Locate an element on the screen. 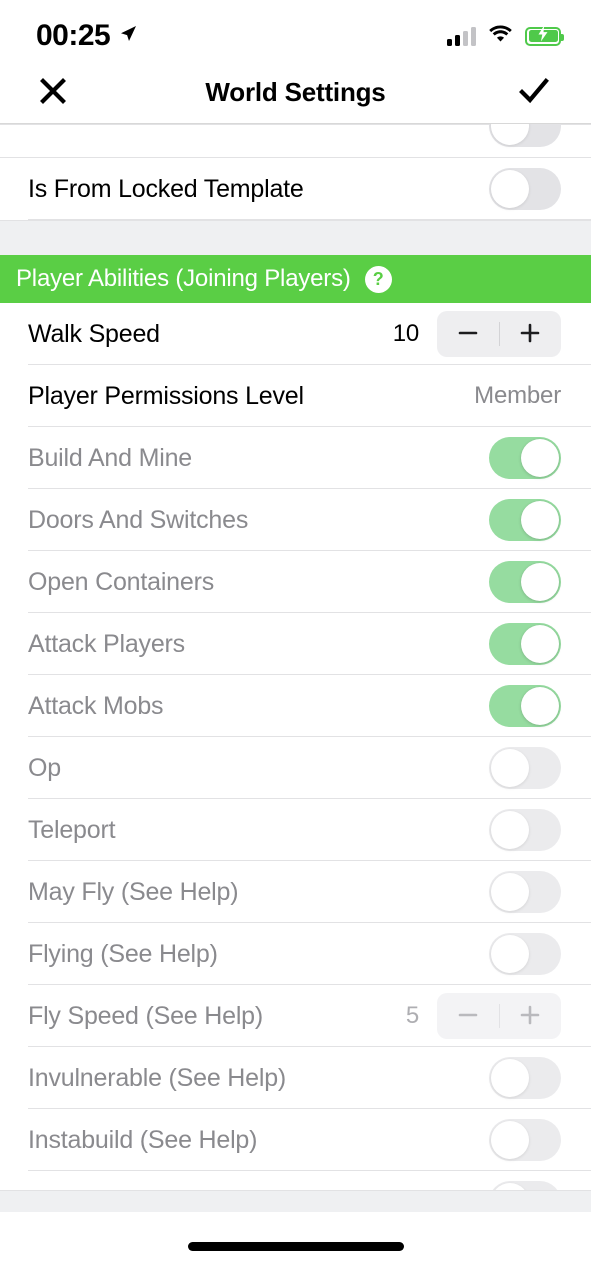  row-op: Op is located at coordinates (295, 768).